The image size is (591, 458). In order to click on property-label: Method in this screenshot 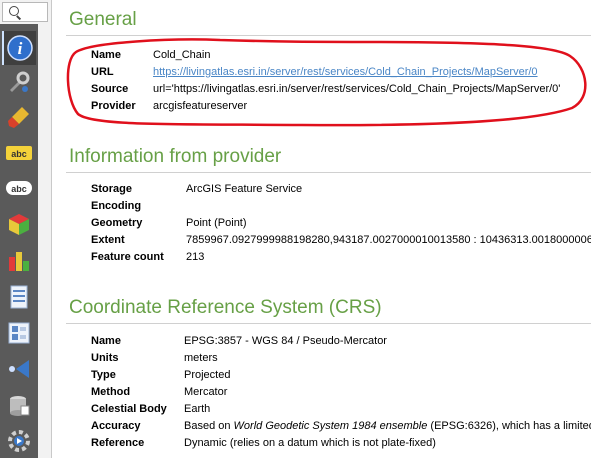, I will do `click(111, 392)`.